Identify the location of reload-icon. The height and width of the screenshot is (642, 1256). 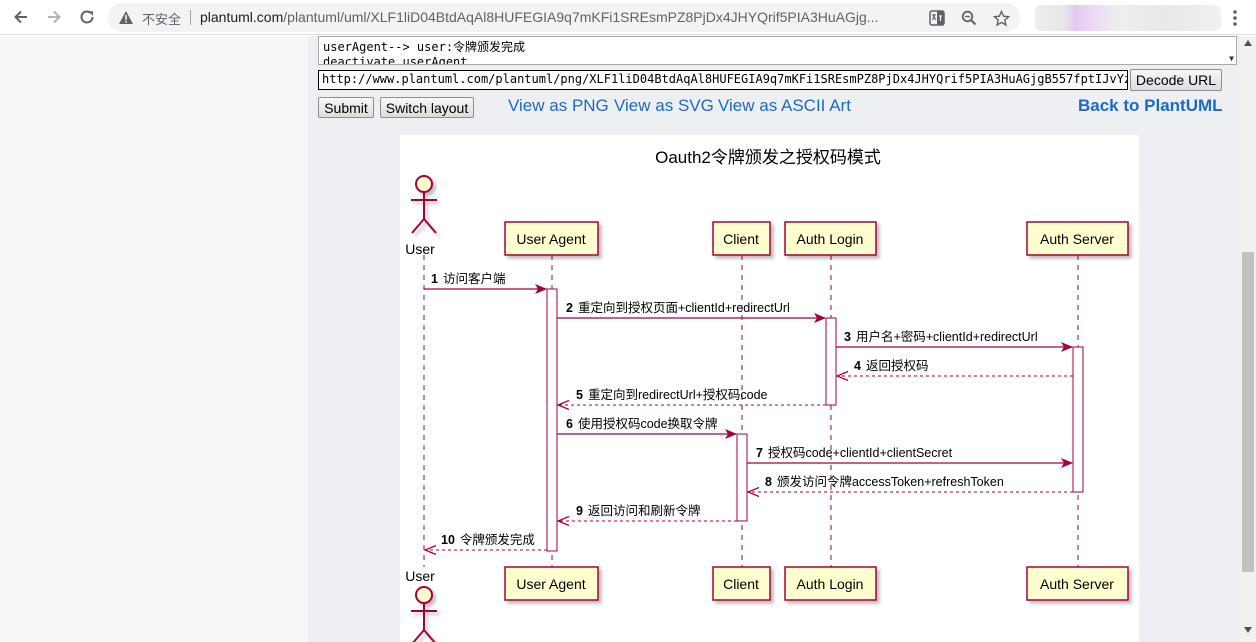
(87, 17).